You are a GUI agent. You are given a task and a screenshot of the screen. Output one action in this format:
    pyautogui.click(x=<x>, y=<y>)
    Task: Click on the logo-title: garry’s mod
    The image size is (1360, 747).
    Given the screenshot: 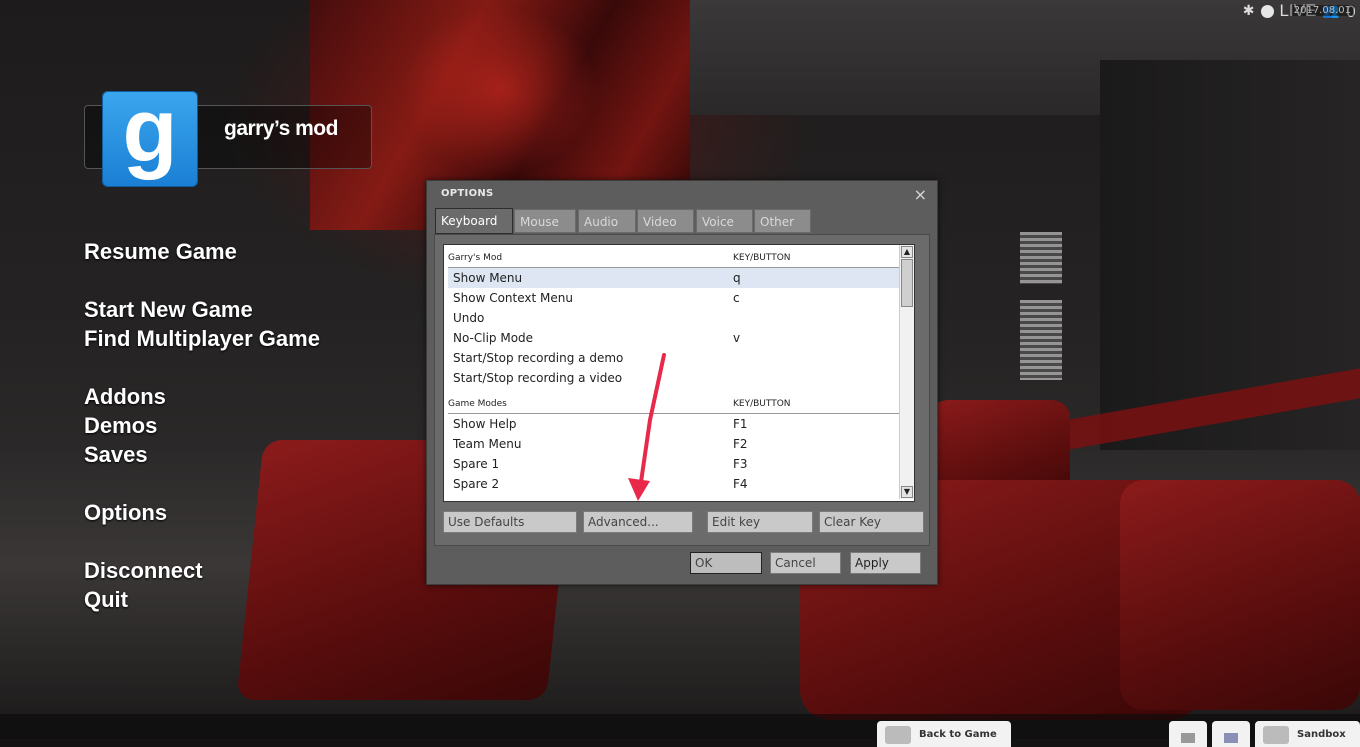 What is the action you would take?
    pyautogui.click(x=281, y=128)
    